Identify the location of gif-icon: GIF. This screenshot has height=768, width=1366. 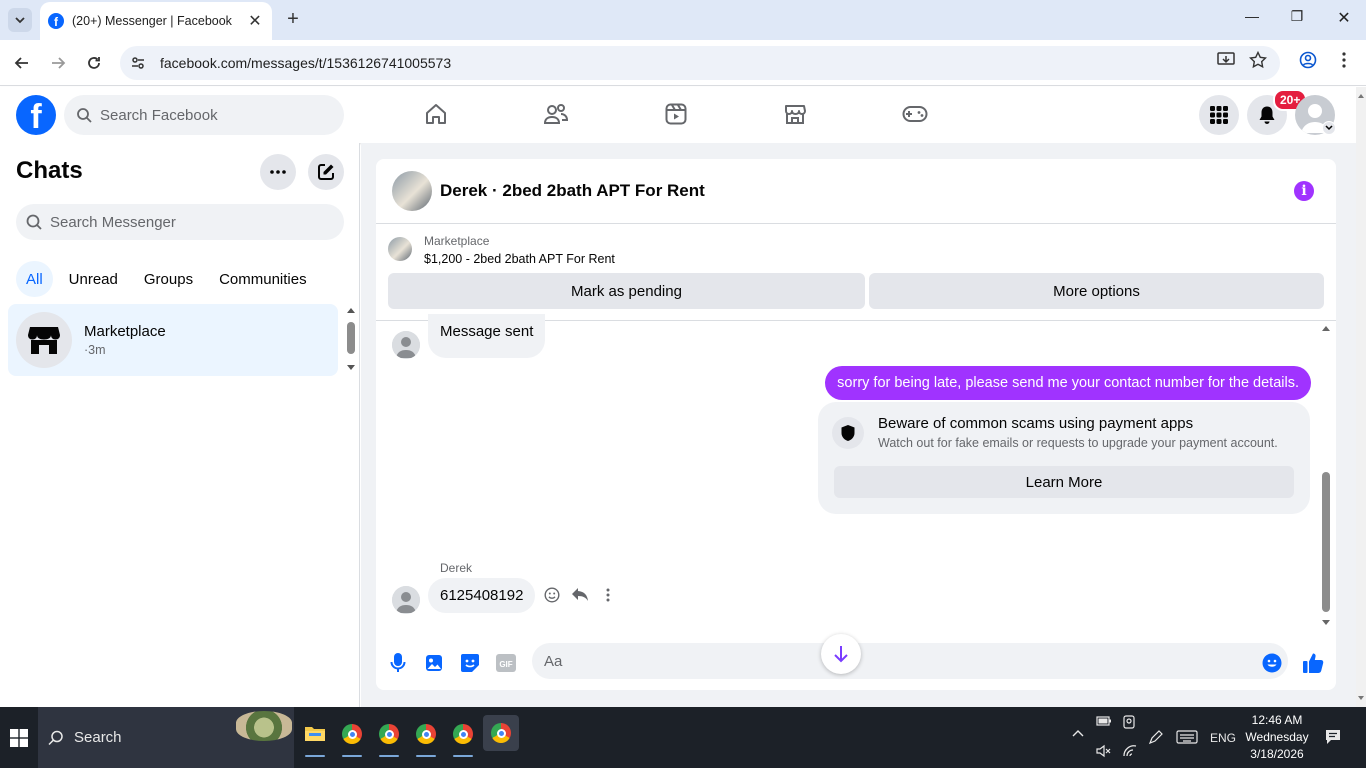
(506, 663).